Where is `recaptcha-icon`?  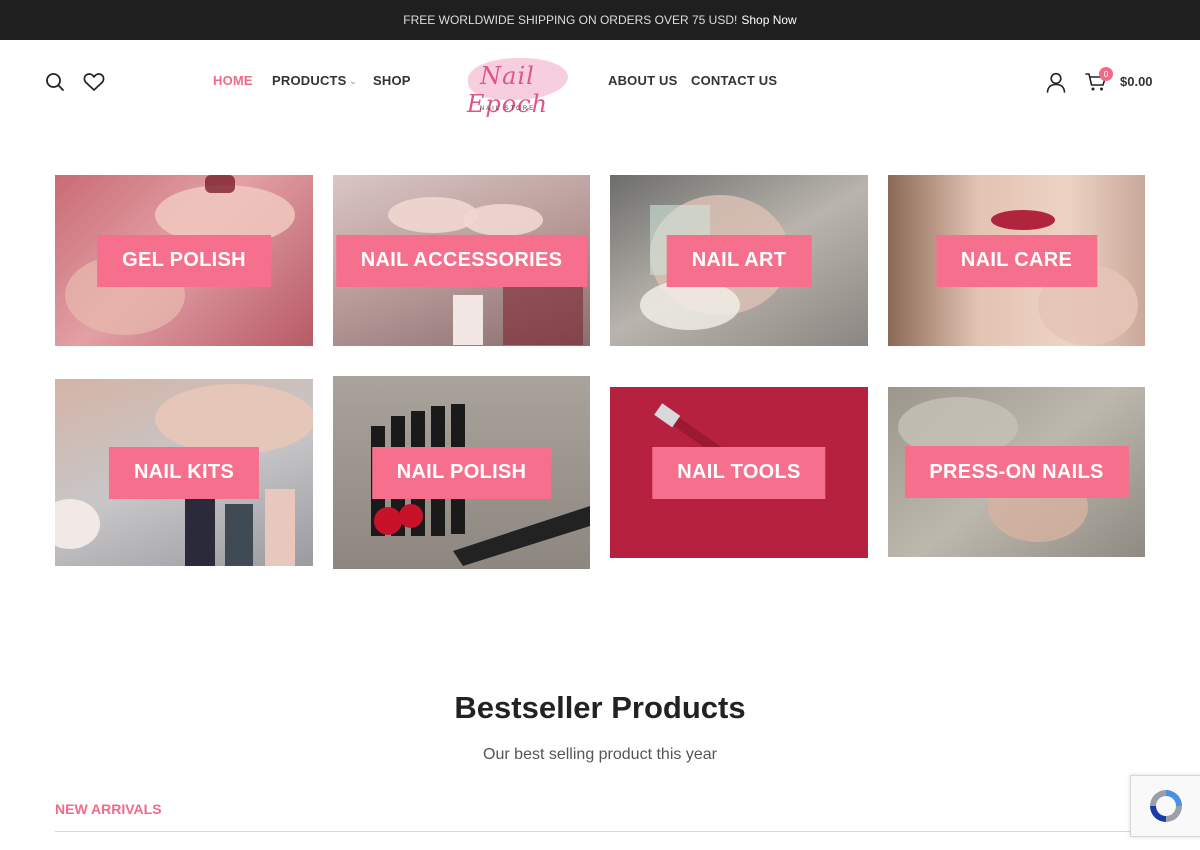 recaptcha-icon is located at coordinates (1165, 806).